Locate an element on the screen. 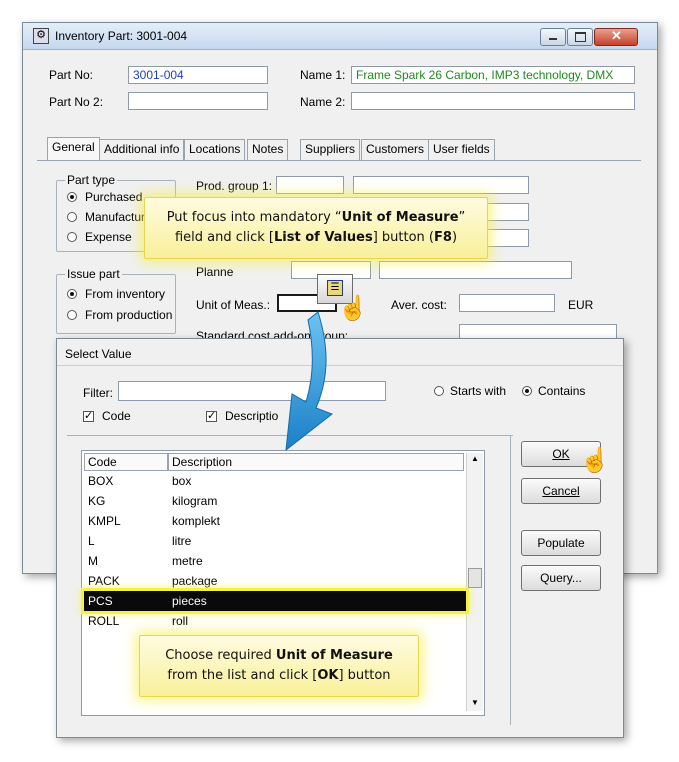 Image resolution: width=679 pixels, height=762 pixels. maximize-icon is located at coordinates (580, 37).